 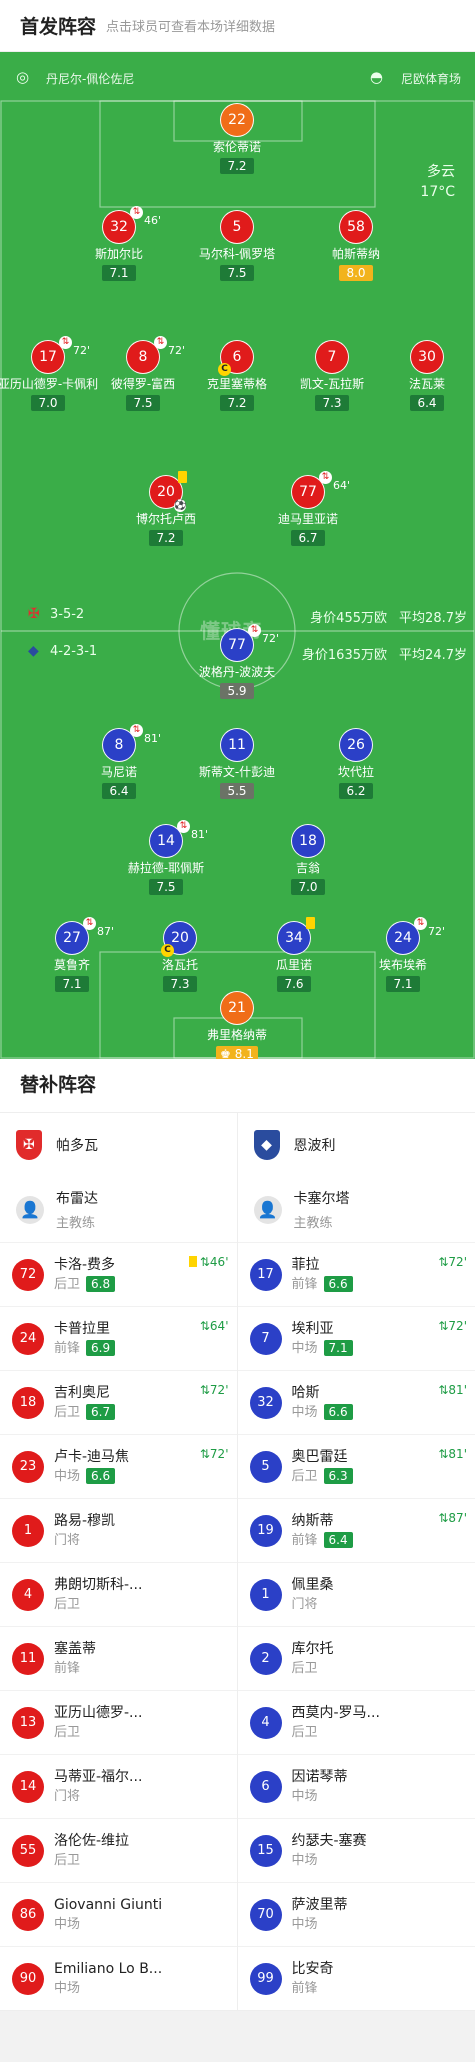 What do you see at coordinates (329, 1841) in the screenshot?
I see `player-name: 约瑟夫-塞赛` at bounding box center [329, 1841].